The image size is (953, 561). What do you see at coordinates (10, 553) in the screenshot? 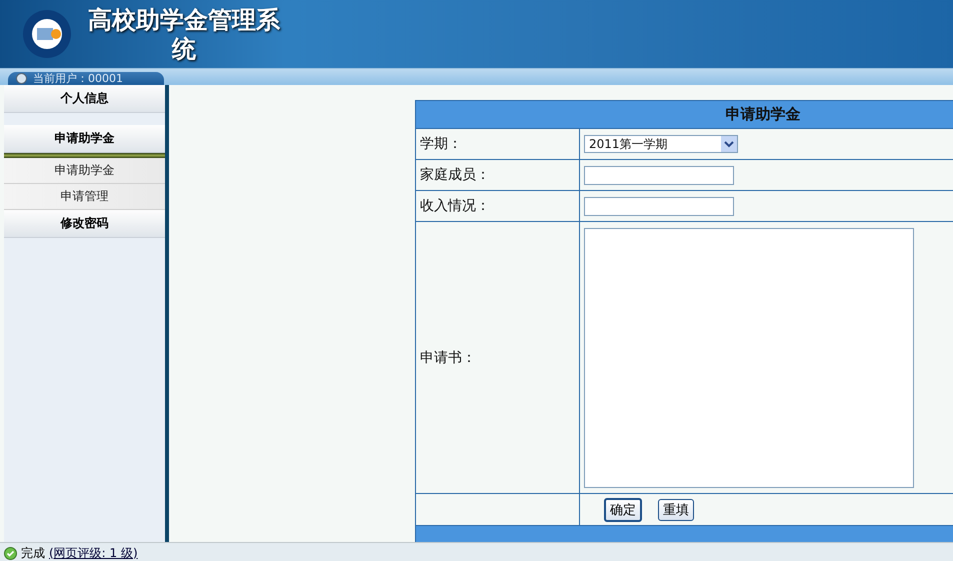
I see `check-icon` at bounding box center [10, 553].